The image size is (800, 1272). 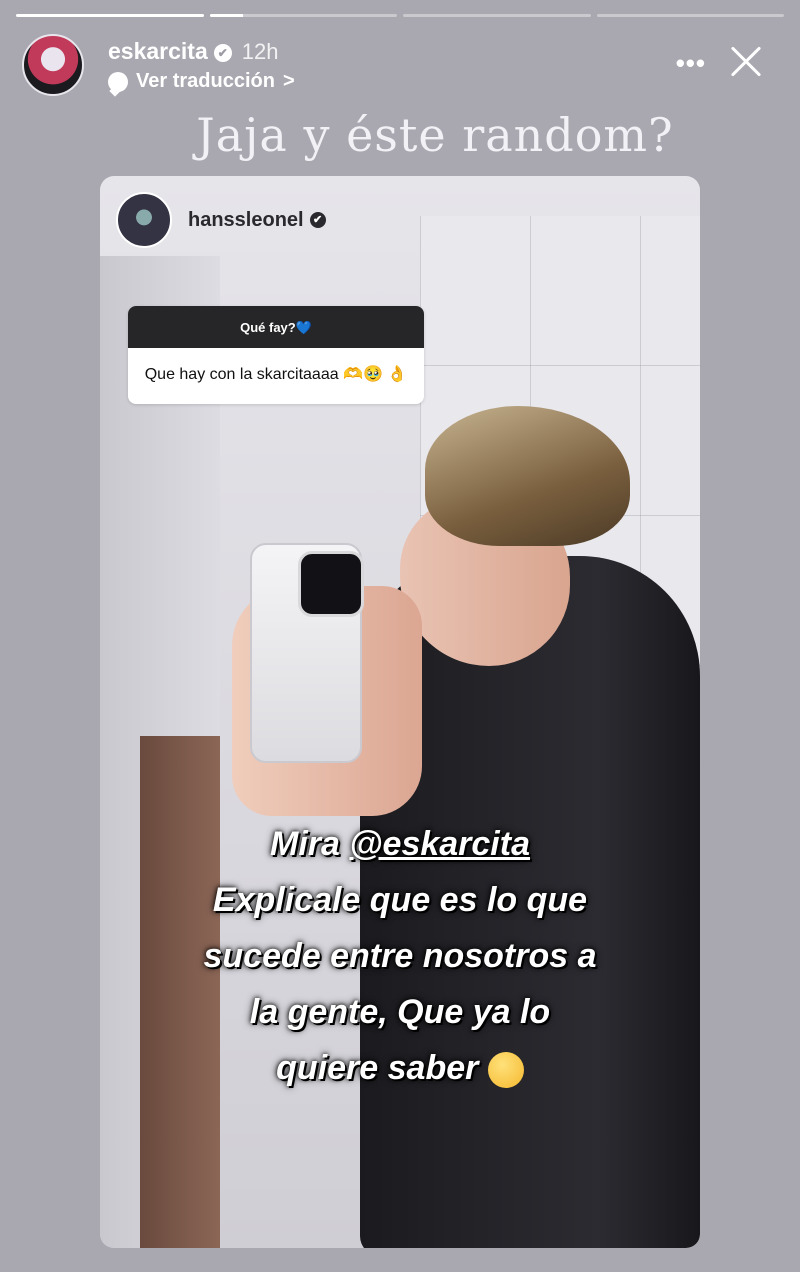 I want to click on relieved-face-emoji-icon, so click(x=505, y=1070).